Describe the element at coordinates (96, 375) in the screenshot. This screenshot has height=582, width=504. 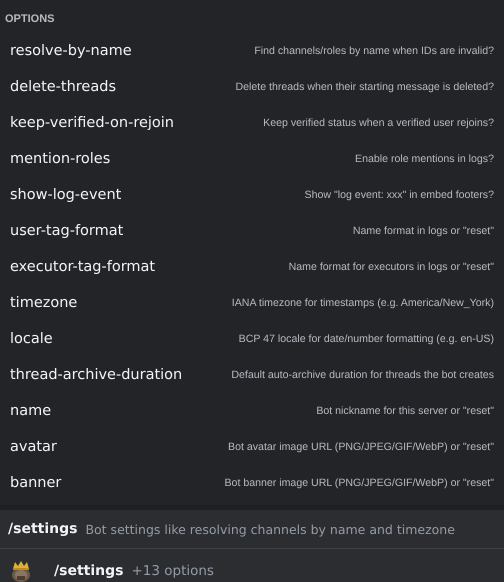
I see `option-name: thread-archive-duration` at that location.